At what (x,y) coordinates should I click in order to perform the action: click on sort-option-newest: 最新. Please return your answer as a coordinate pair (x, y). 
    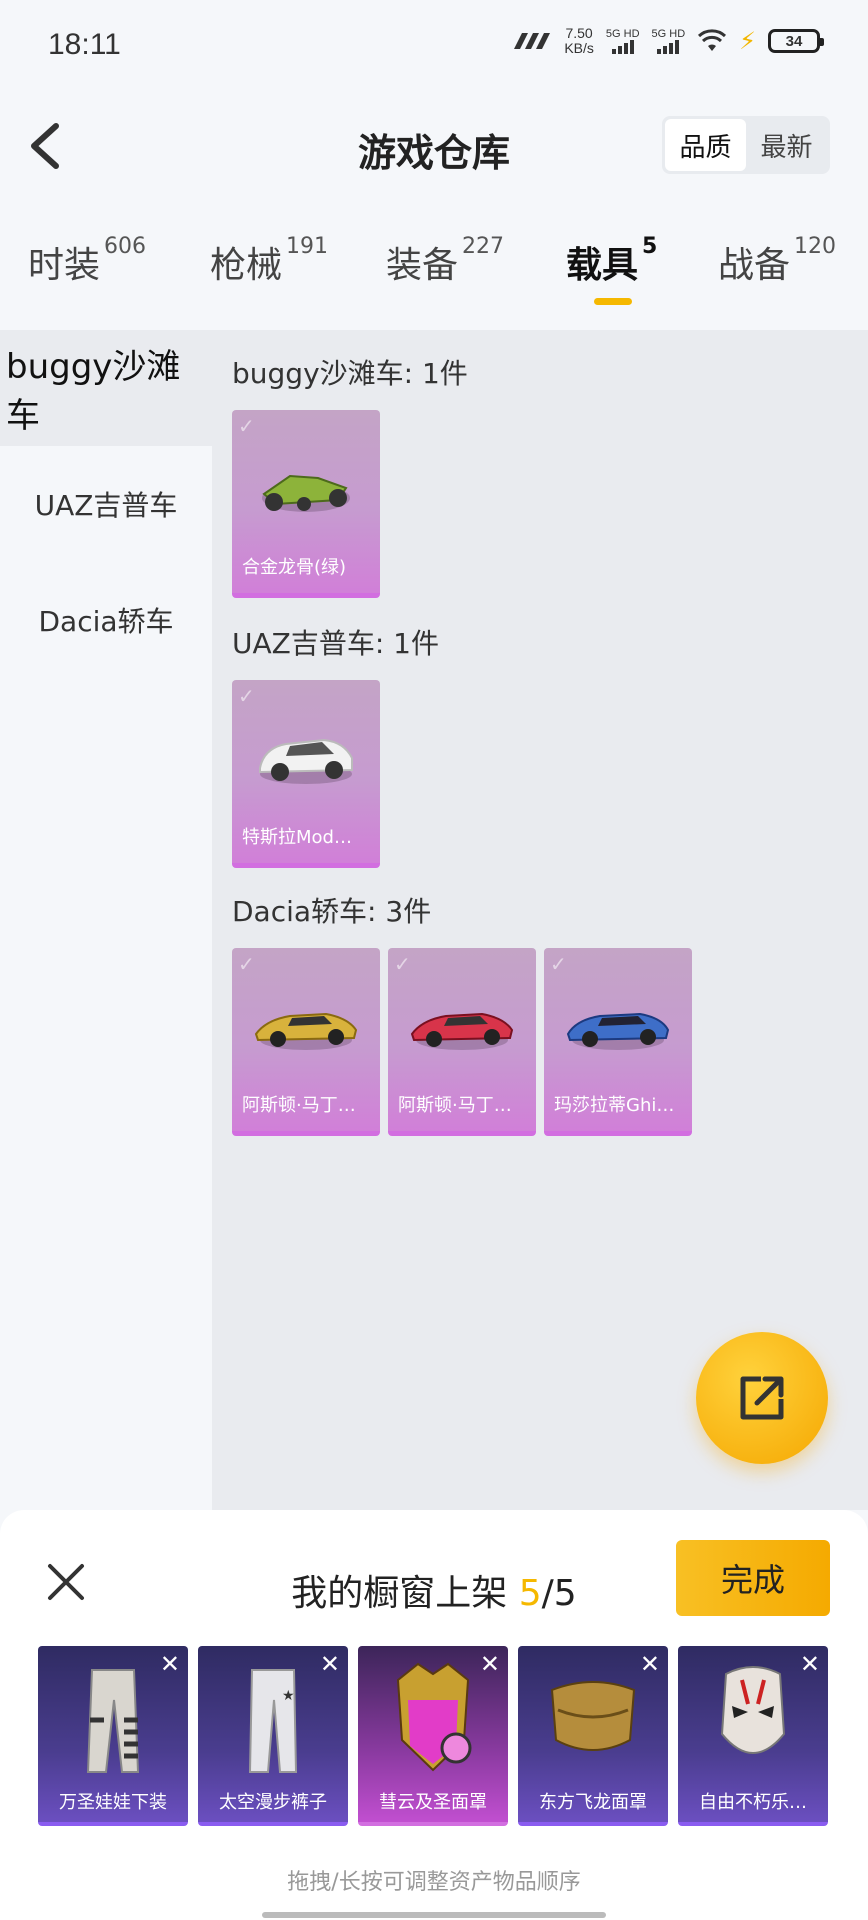
    Looking at the image, I should click on (786, 145).